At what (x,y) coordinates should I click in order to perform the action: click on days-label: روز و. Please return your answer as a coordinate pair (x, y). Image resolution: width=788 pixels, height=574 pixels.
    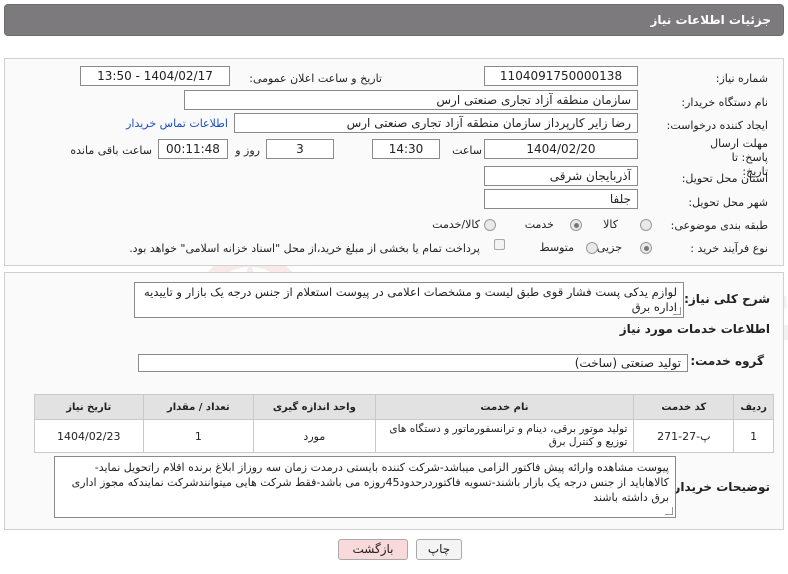
    Looking at the image, I should click on (247, 150).